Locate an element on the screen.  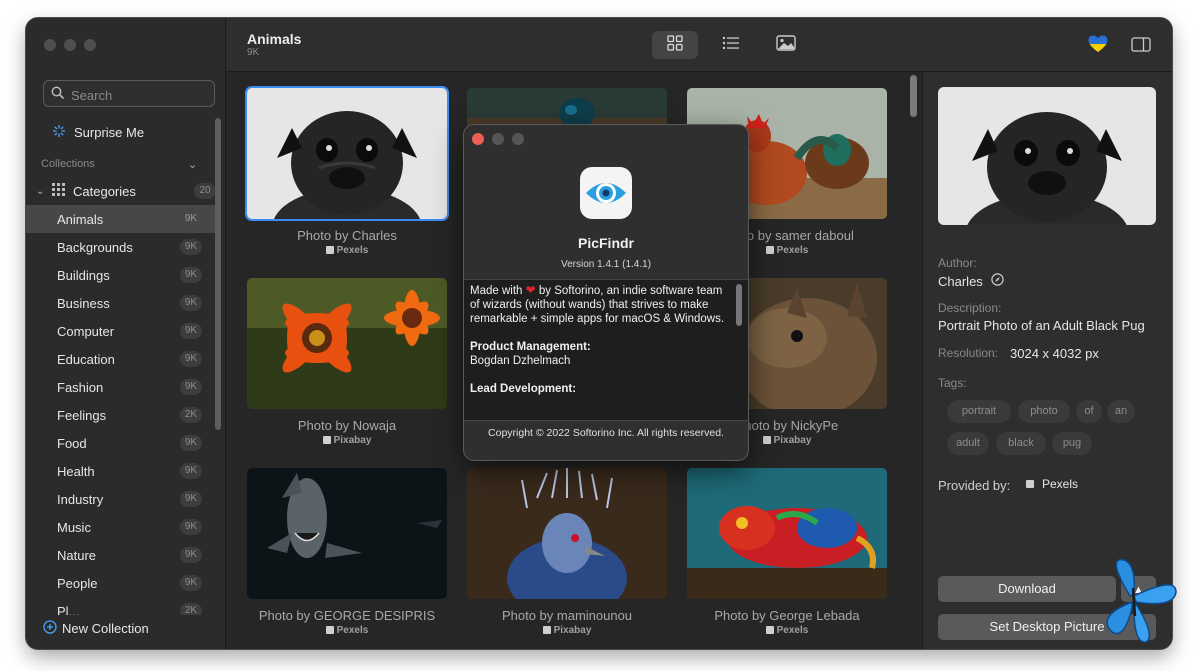
sidebar-toggle-icon is located at coordinates (1141, 47).